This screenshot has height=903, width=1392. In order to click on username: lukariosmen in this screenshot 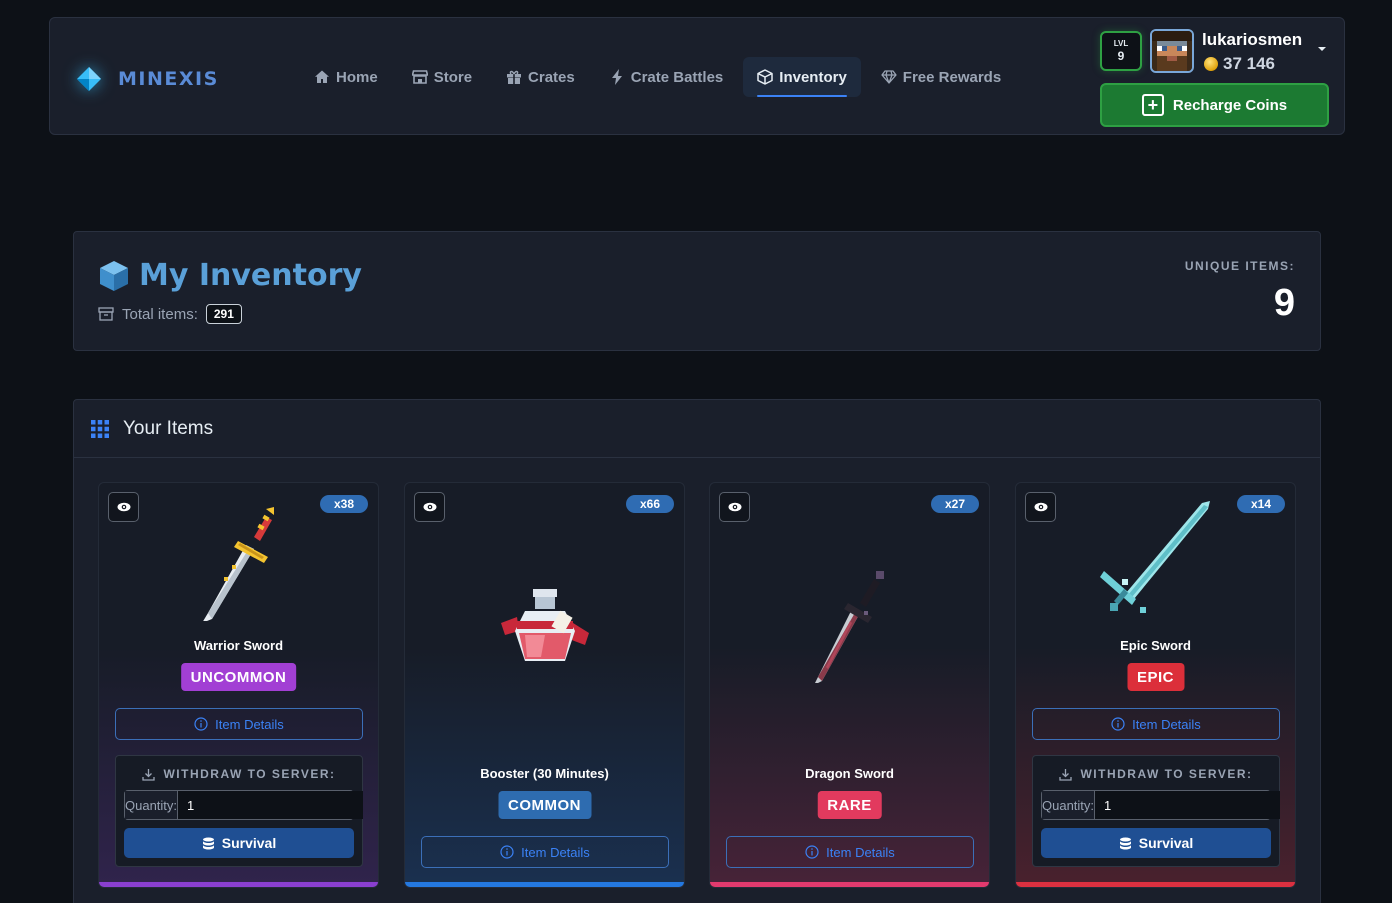, I will do `click(1252, 39)`.